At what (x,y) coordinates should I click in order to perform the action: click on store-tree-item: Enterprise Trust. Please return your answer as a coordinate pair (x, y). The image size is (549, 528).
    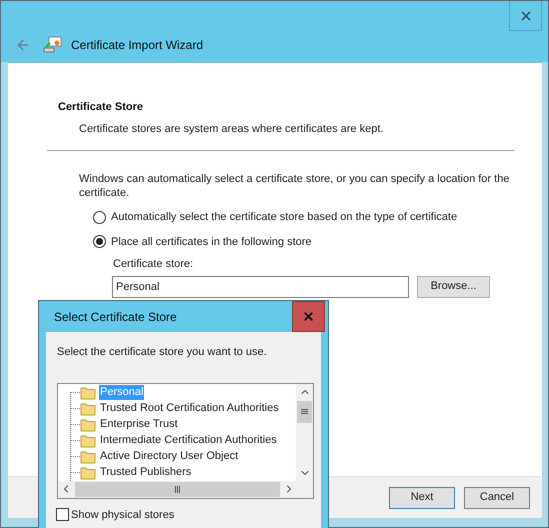
    Looking at the image, I should click on (139, 424).